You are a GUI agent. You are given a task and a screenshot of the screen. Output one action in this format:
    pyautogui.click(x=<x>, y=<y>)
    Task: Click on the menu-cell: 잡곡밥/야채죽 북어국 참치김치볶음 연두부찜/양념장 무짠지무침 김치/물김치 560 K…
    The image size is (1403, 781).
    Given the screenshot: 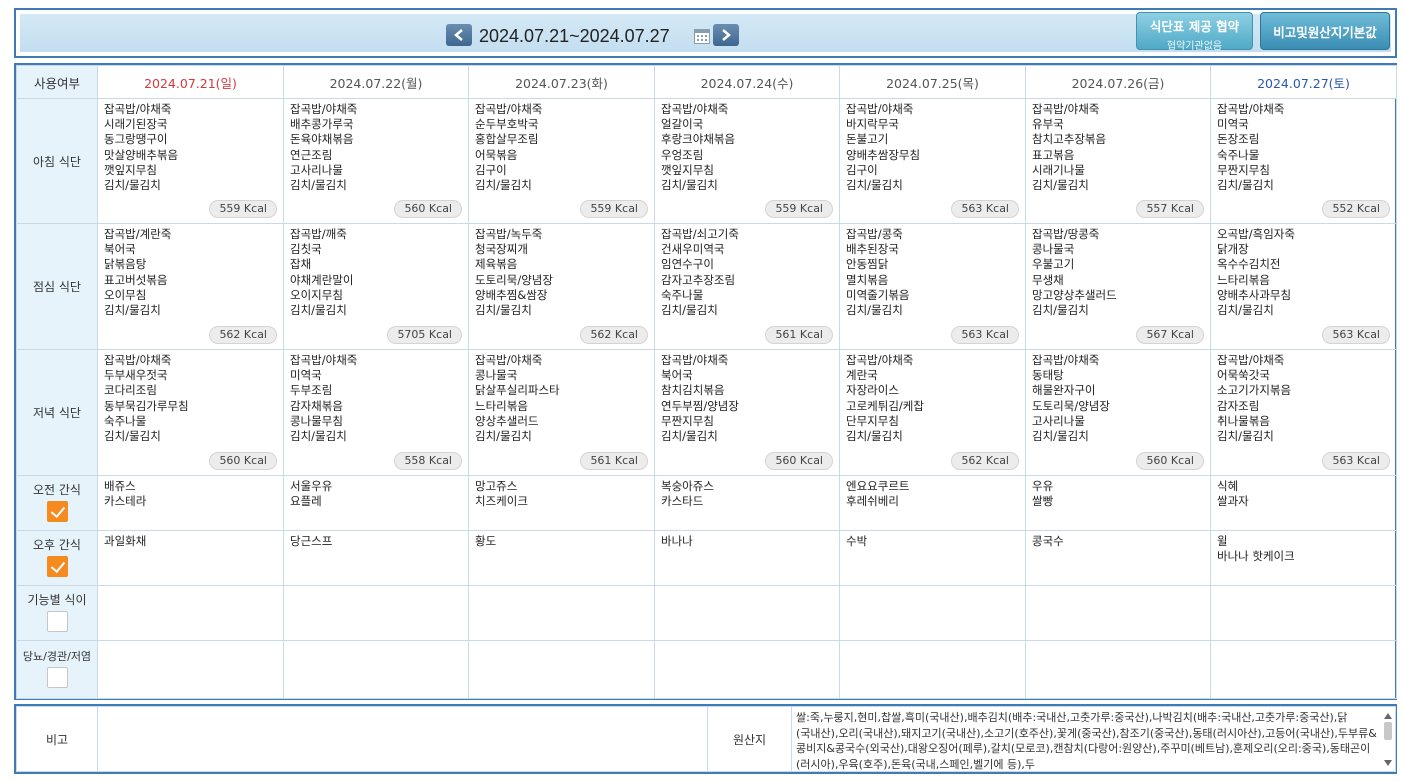 What is the action you would take?
    pyautogui.click(x=747, y=412)
    